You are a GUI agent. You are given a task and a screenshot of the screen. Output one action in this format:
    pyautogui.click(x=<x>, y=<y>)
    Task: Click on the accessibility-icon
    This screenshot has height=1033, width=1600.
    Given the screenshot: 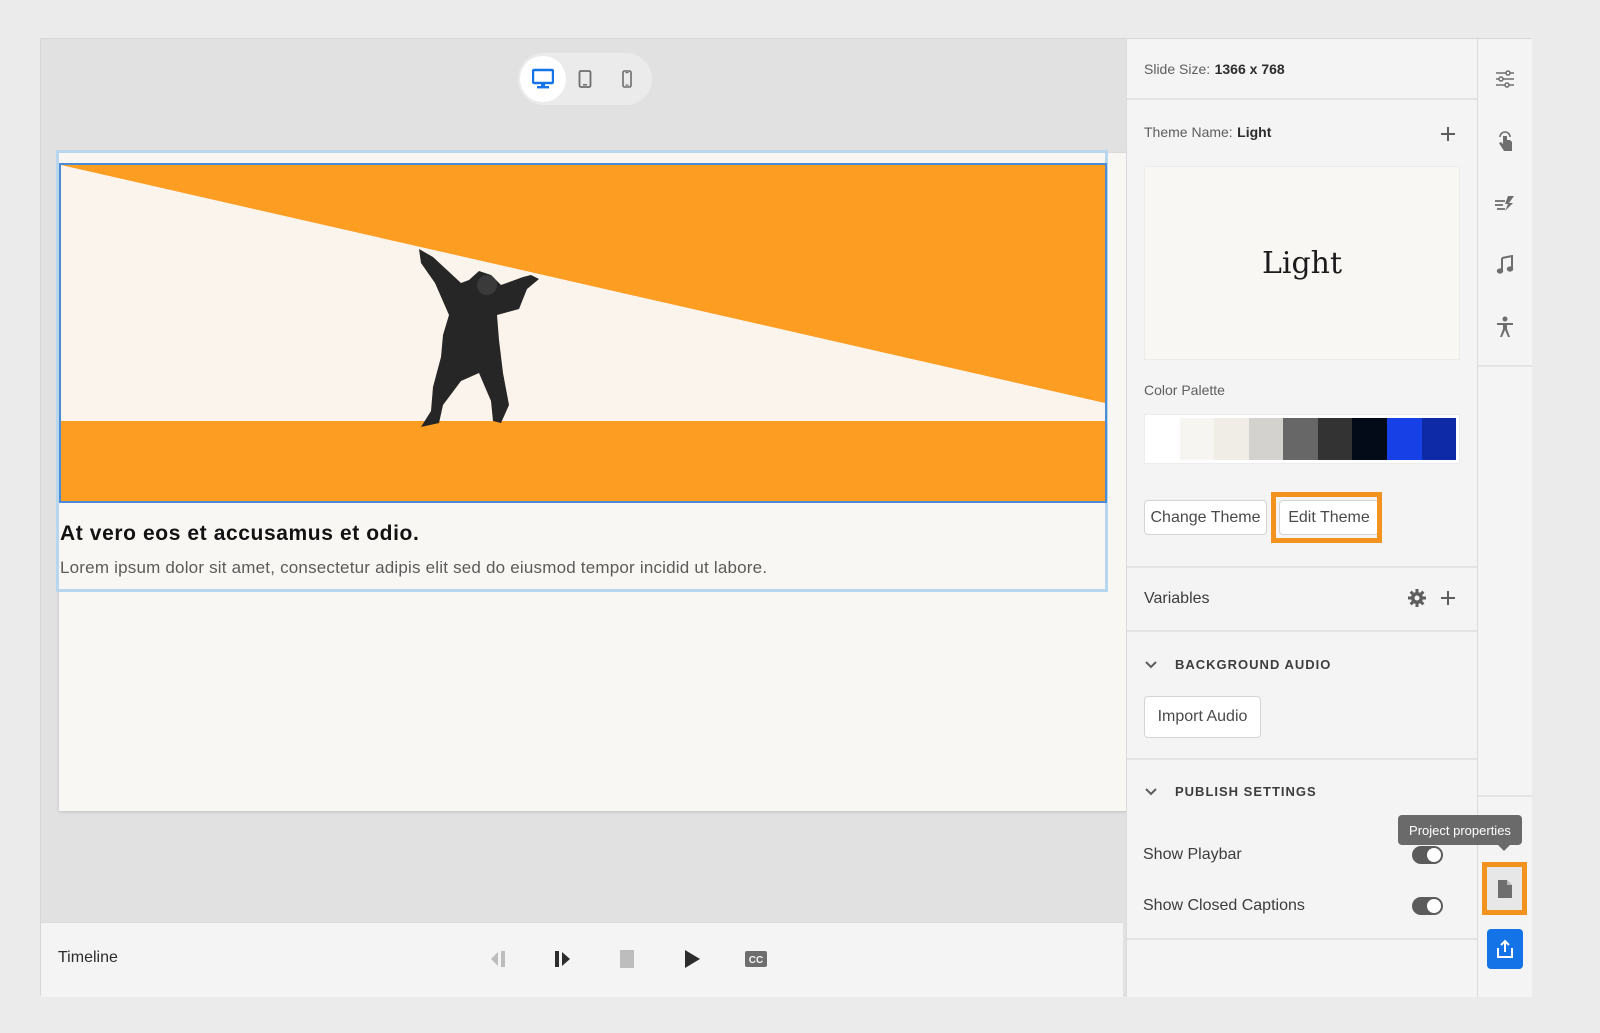 What is the action you would take?
    pyautogui.click(x=1505, y=326)
    